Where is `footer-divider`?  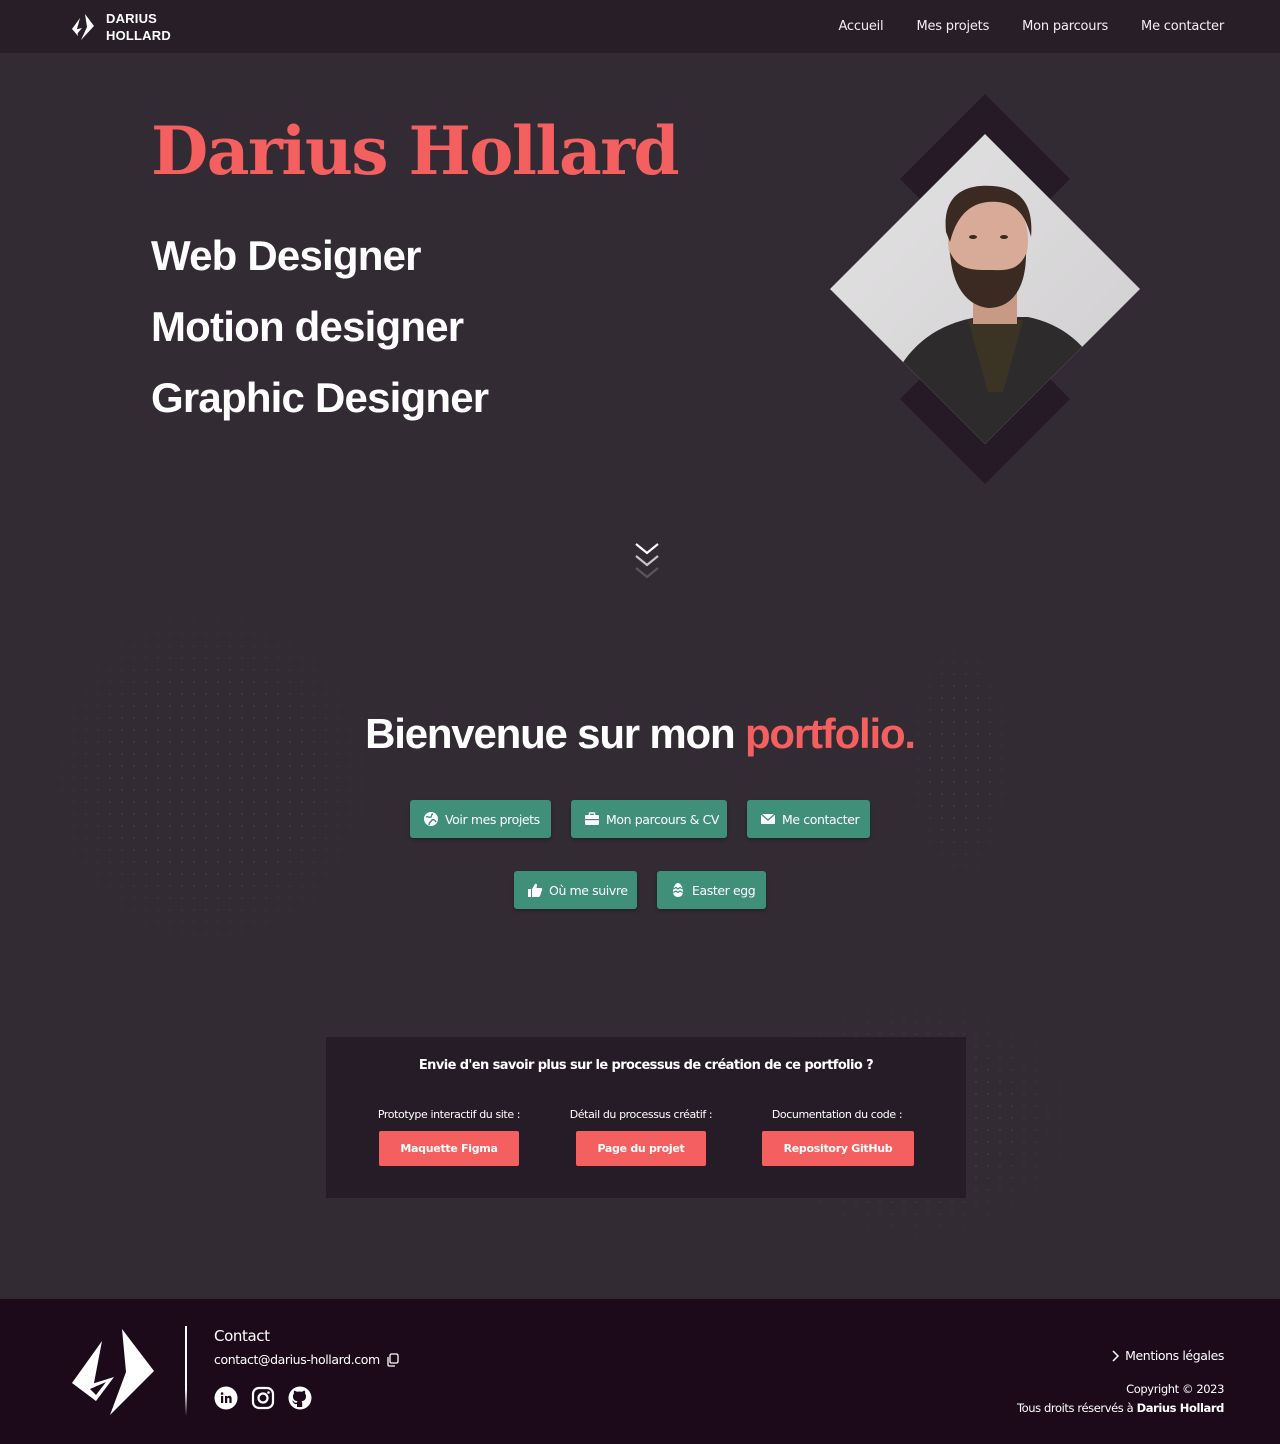 footer-divider is located at coordinates (186, 1371).